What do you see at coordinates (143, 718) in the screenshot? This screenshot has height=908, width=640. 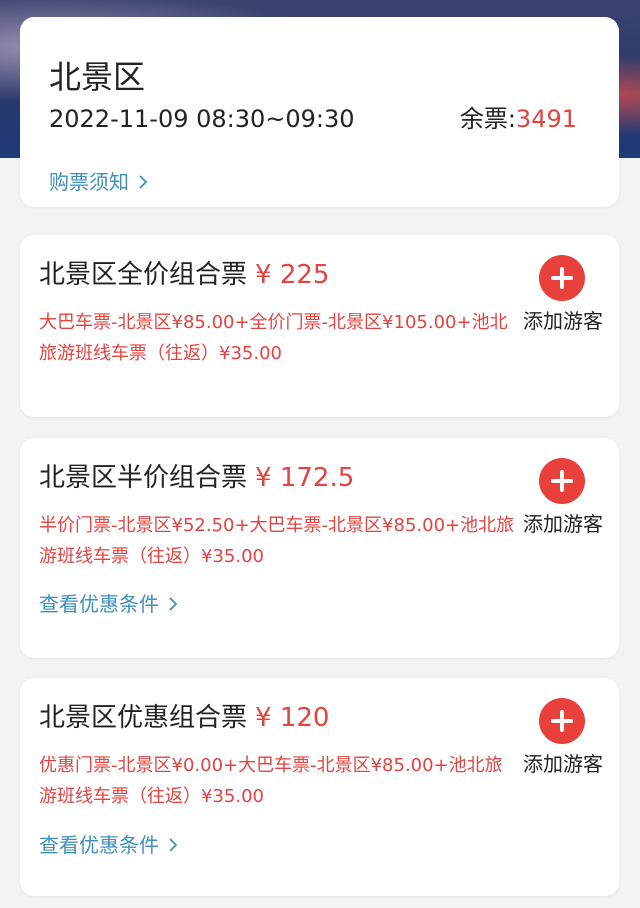 I see `ticket-name: 北景区优惠组合票` at bounding box center [143, 718].